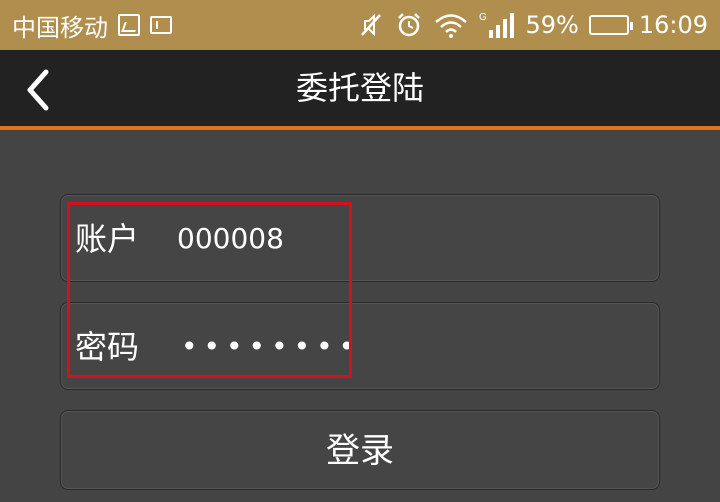 The height and width of the screenshot is (502, 720). I want to click on network-type-label: G, so click(483, 17).